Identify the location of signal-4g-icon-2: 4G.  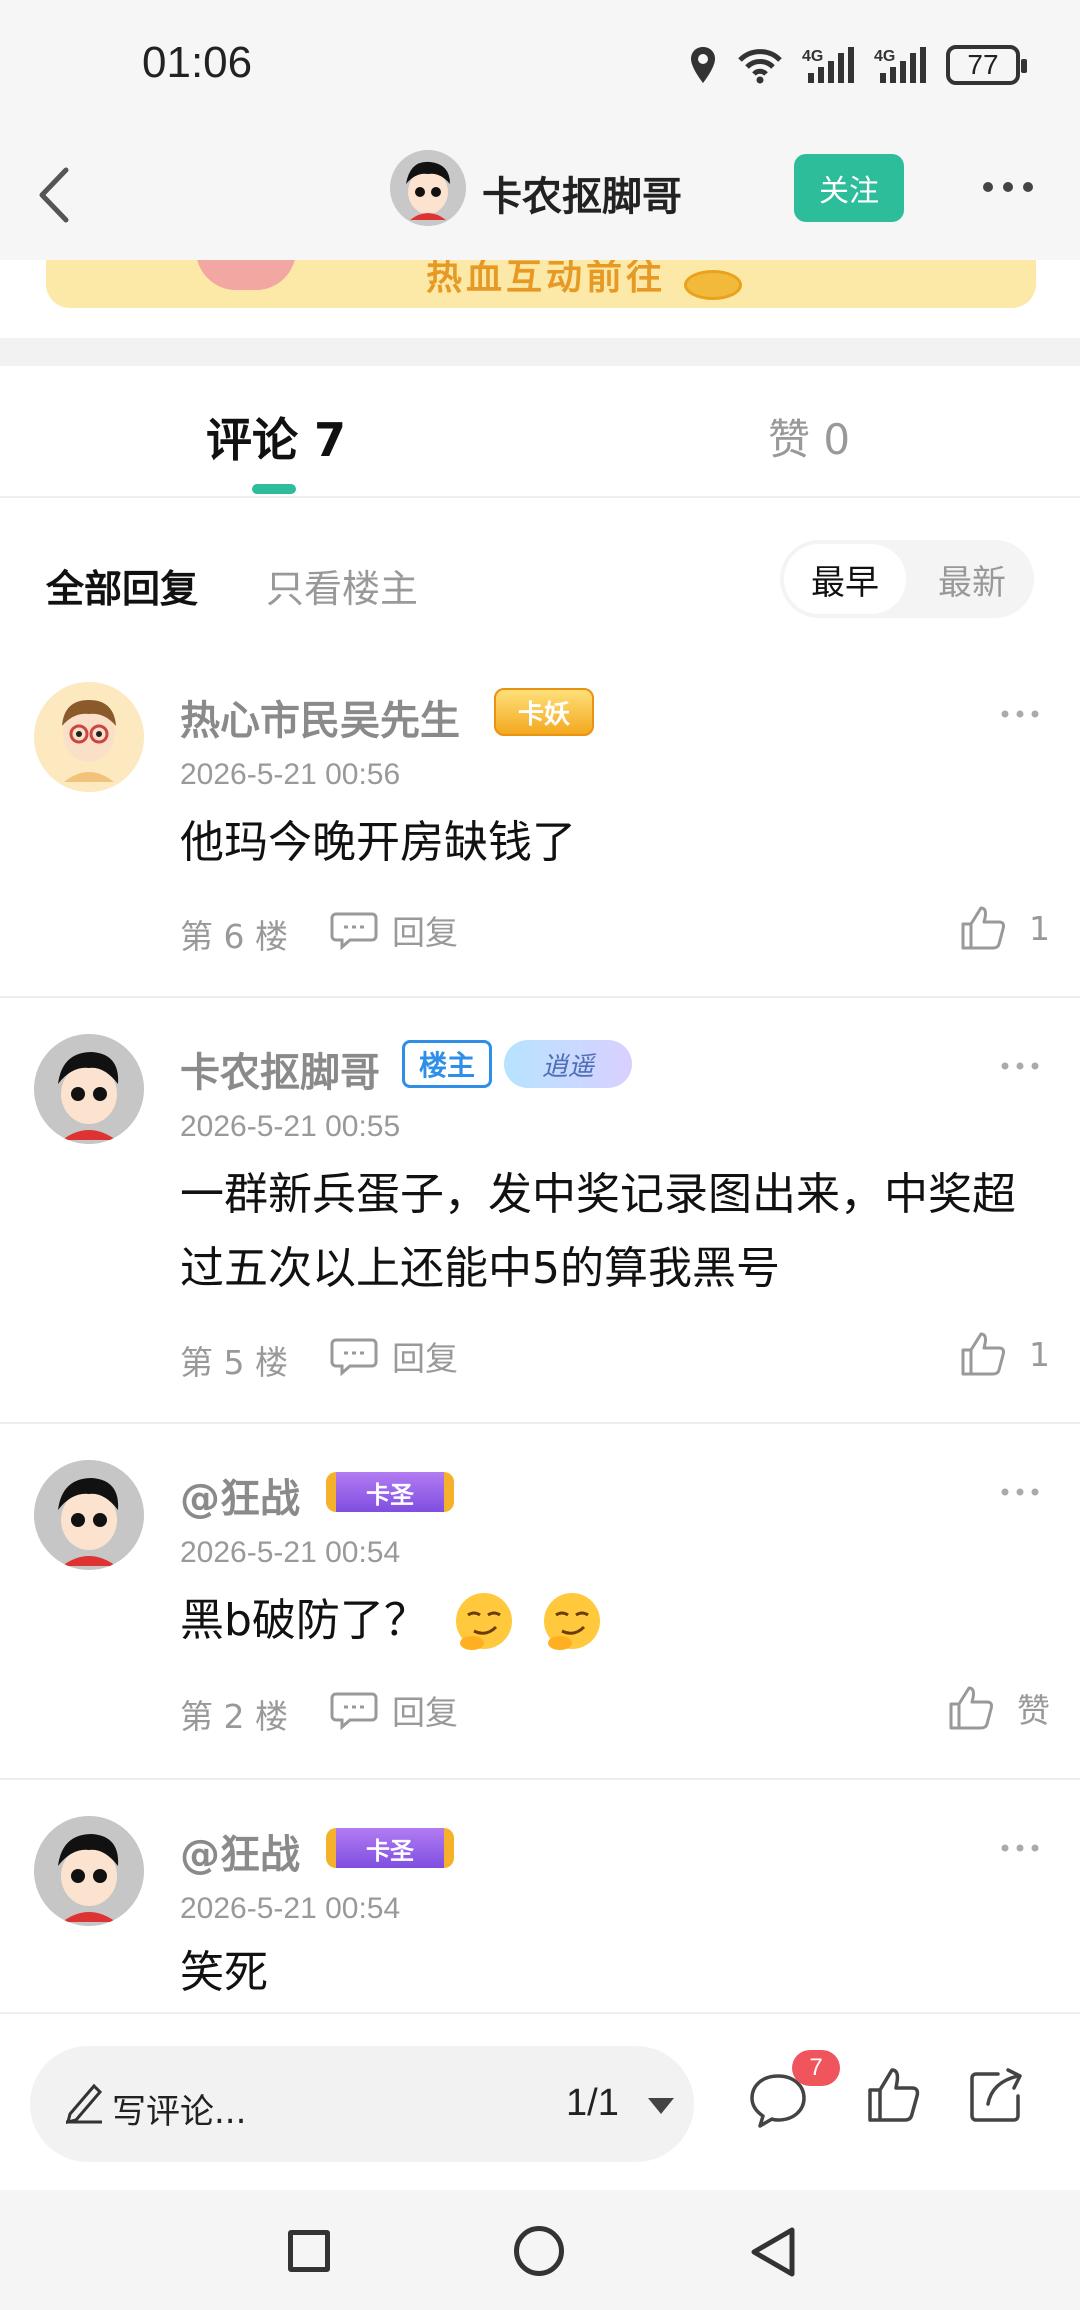
(900, 65).